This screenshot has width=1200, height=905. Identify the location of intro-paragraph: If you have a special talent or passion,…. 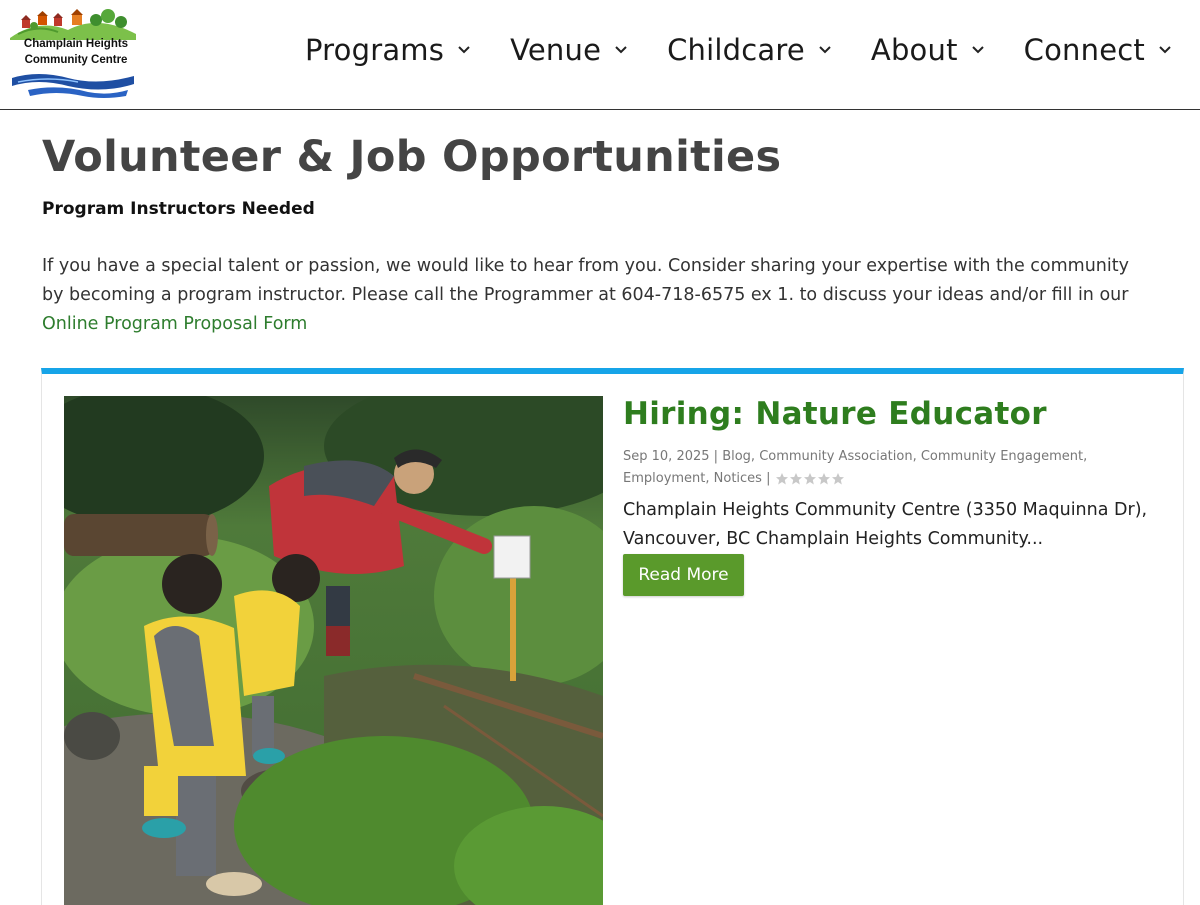
(597, 295).